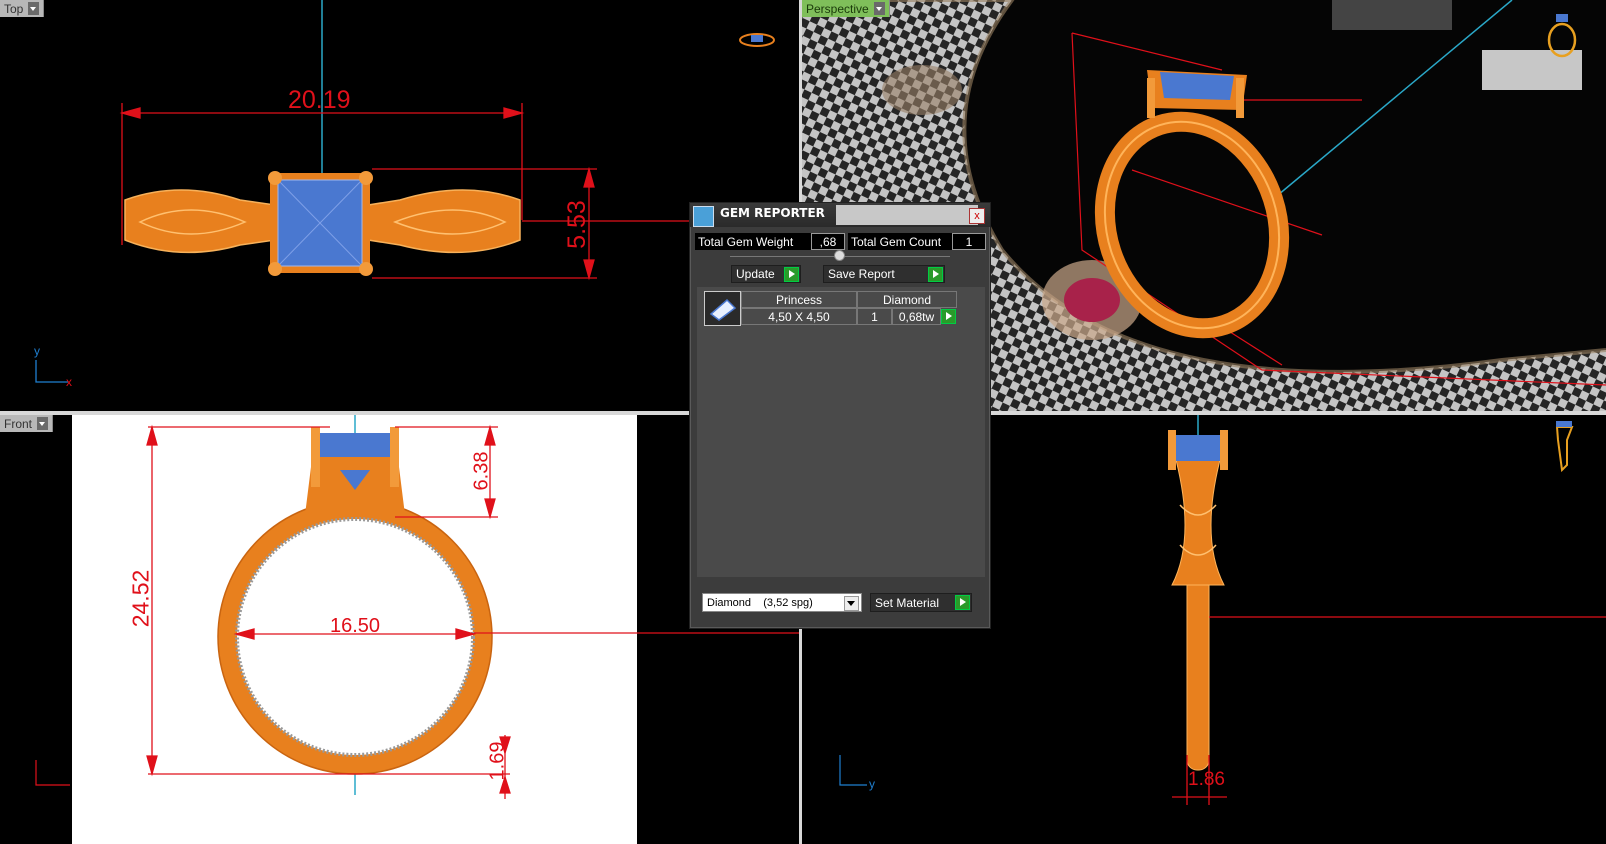 This screenshot has height=844, width=1606. What do you see at coordinates (1206, 779) in the screenshot?
I see `dimension-shank-width: 1.86` at bounding box center [1206, 779].